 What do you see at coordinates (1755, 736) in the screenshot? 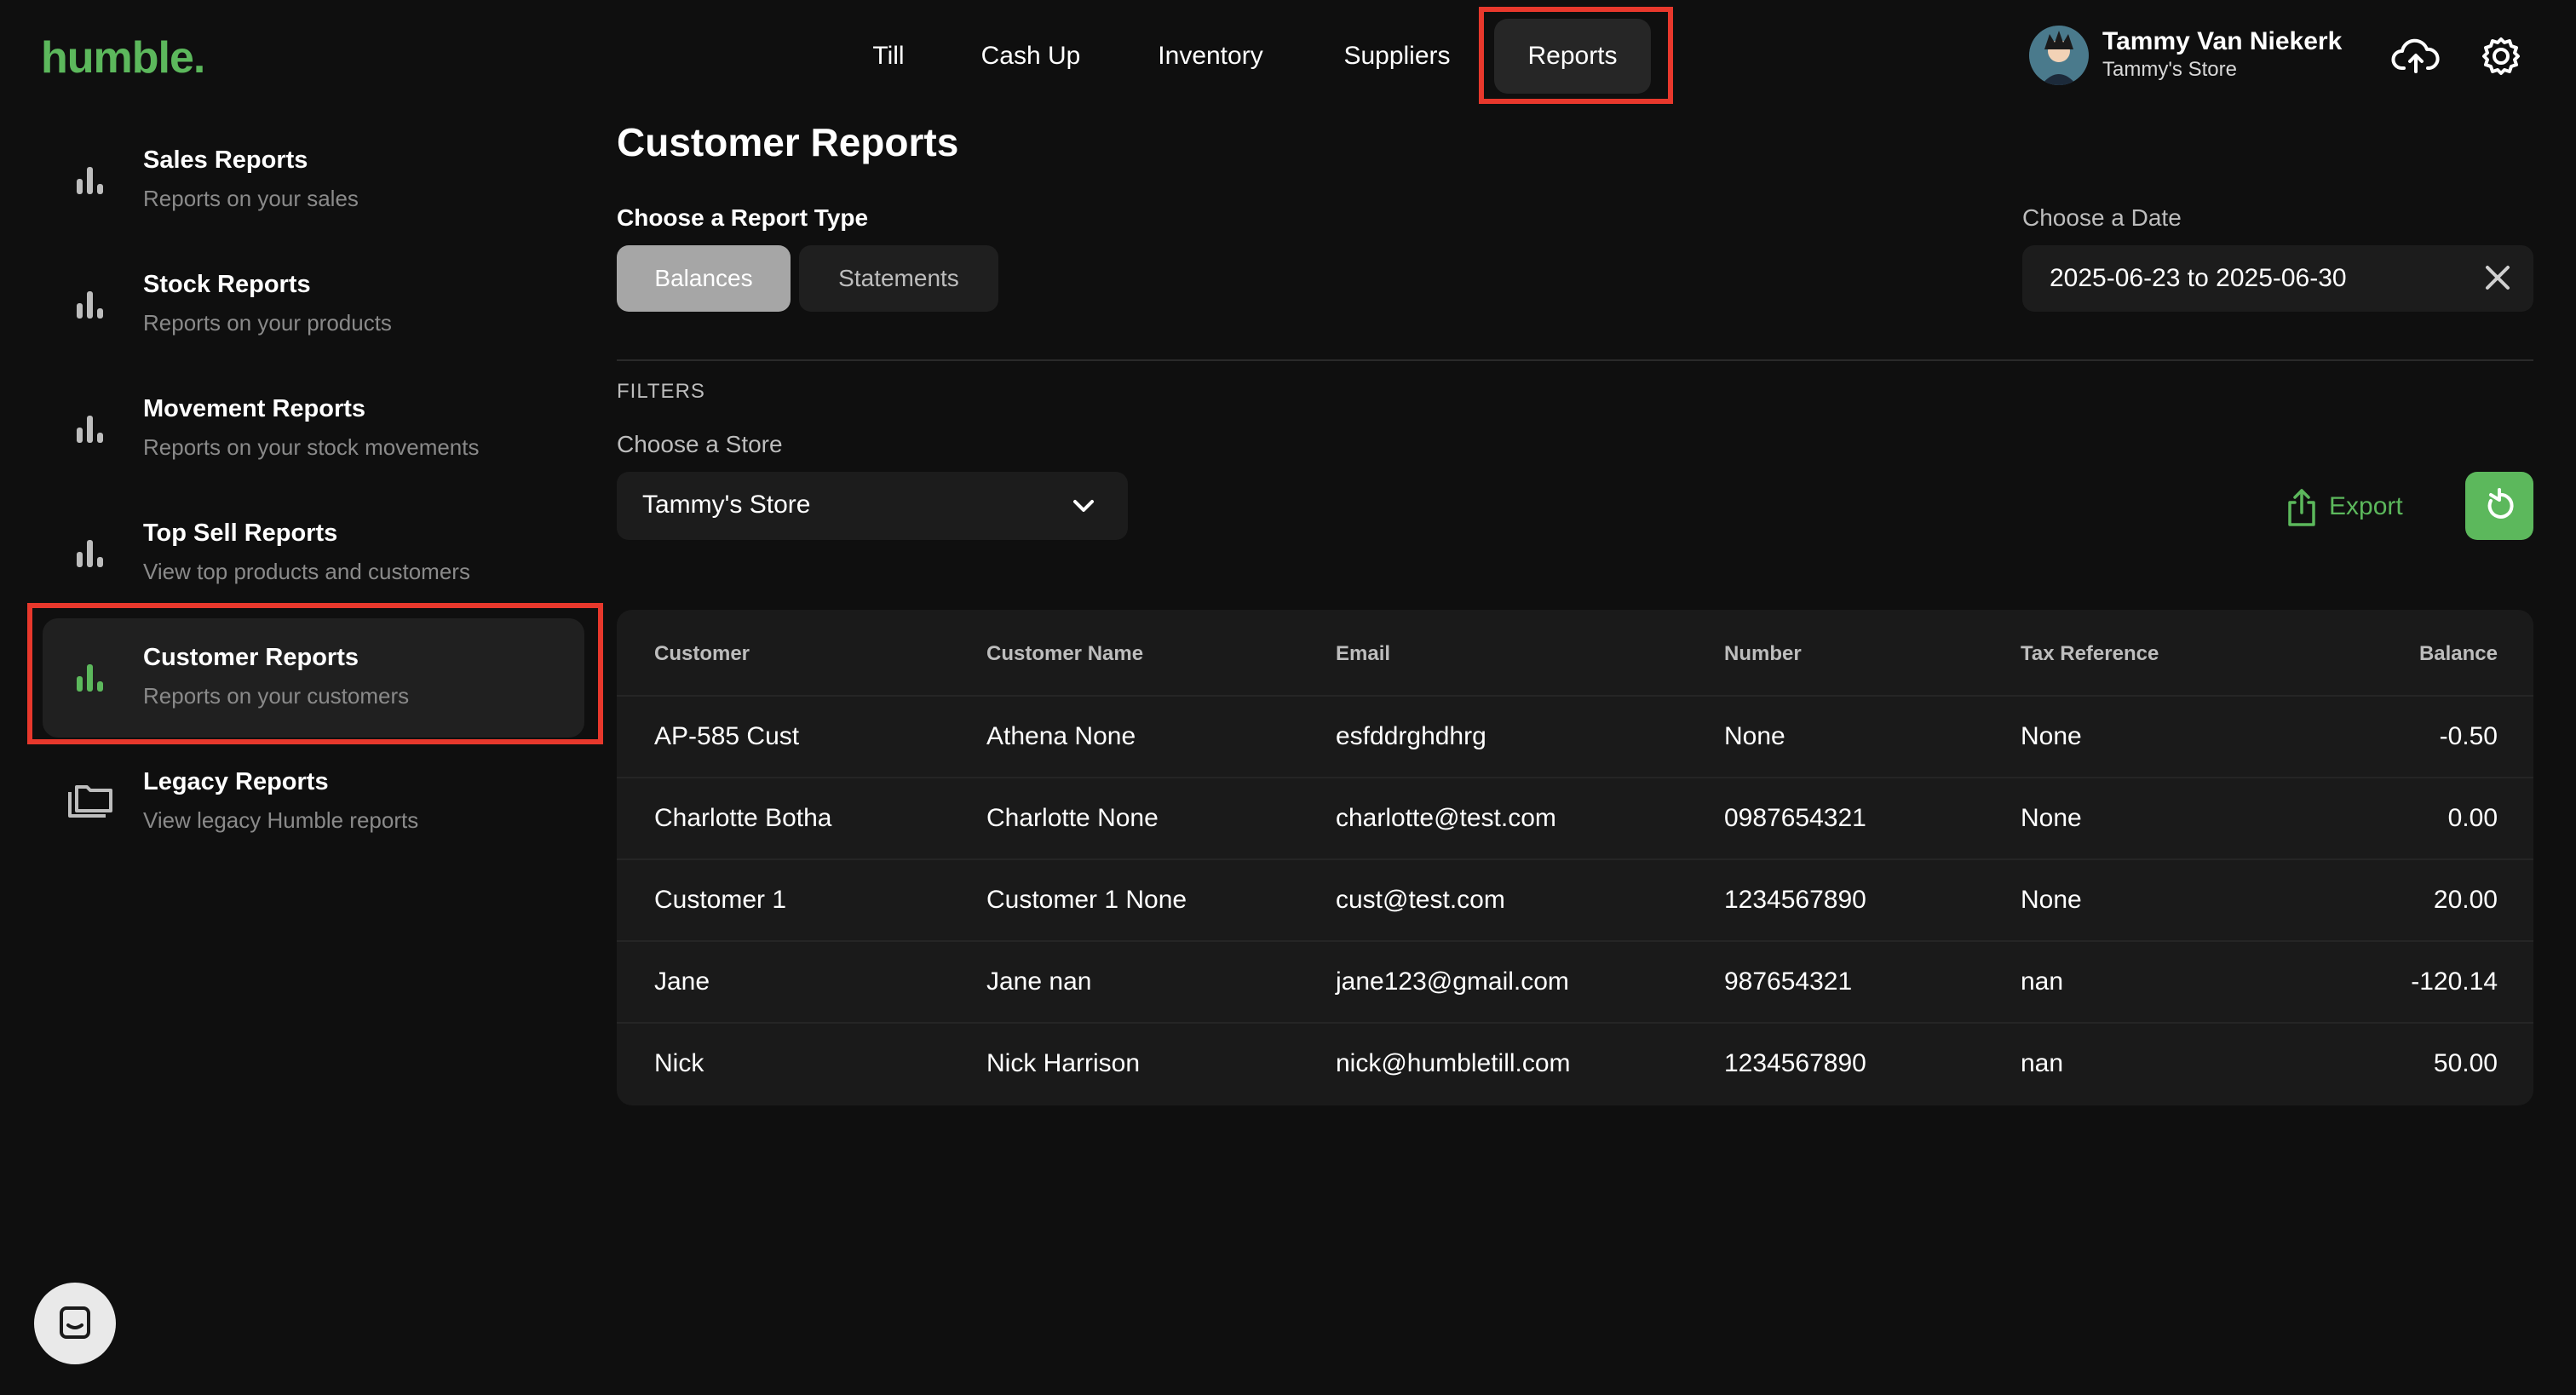
I see `cell-number: None` at bounding box center [1755, 736].